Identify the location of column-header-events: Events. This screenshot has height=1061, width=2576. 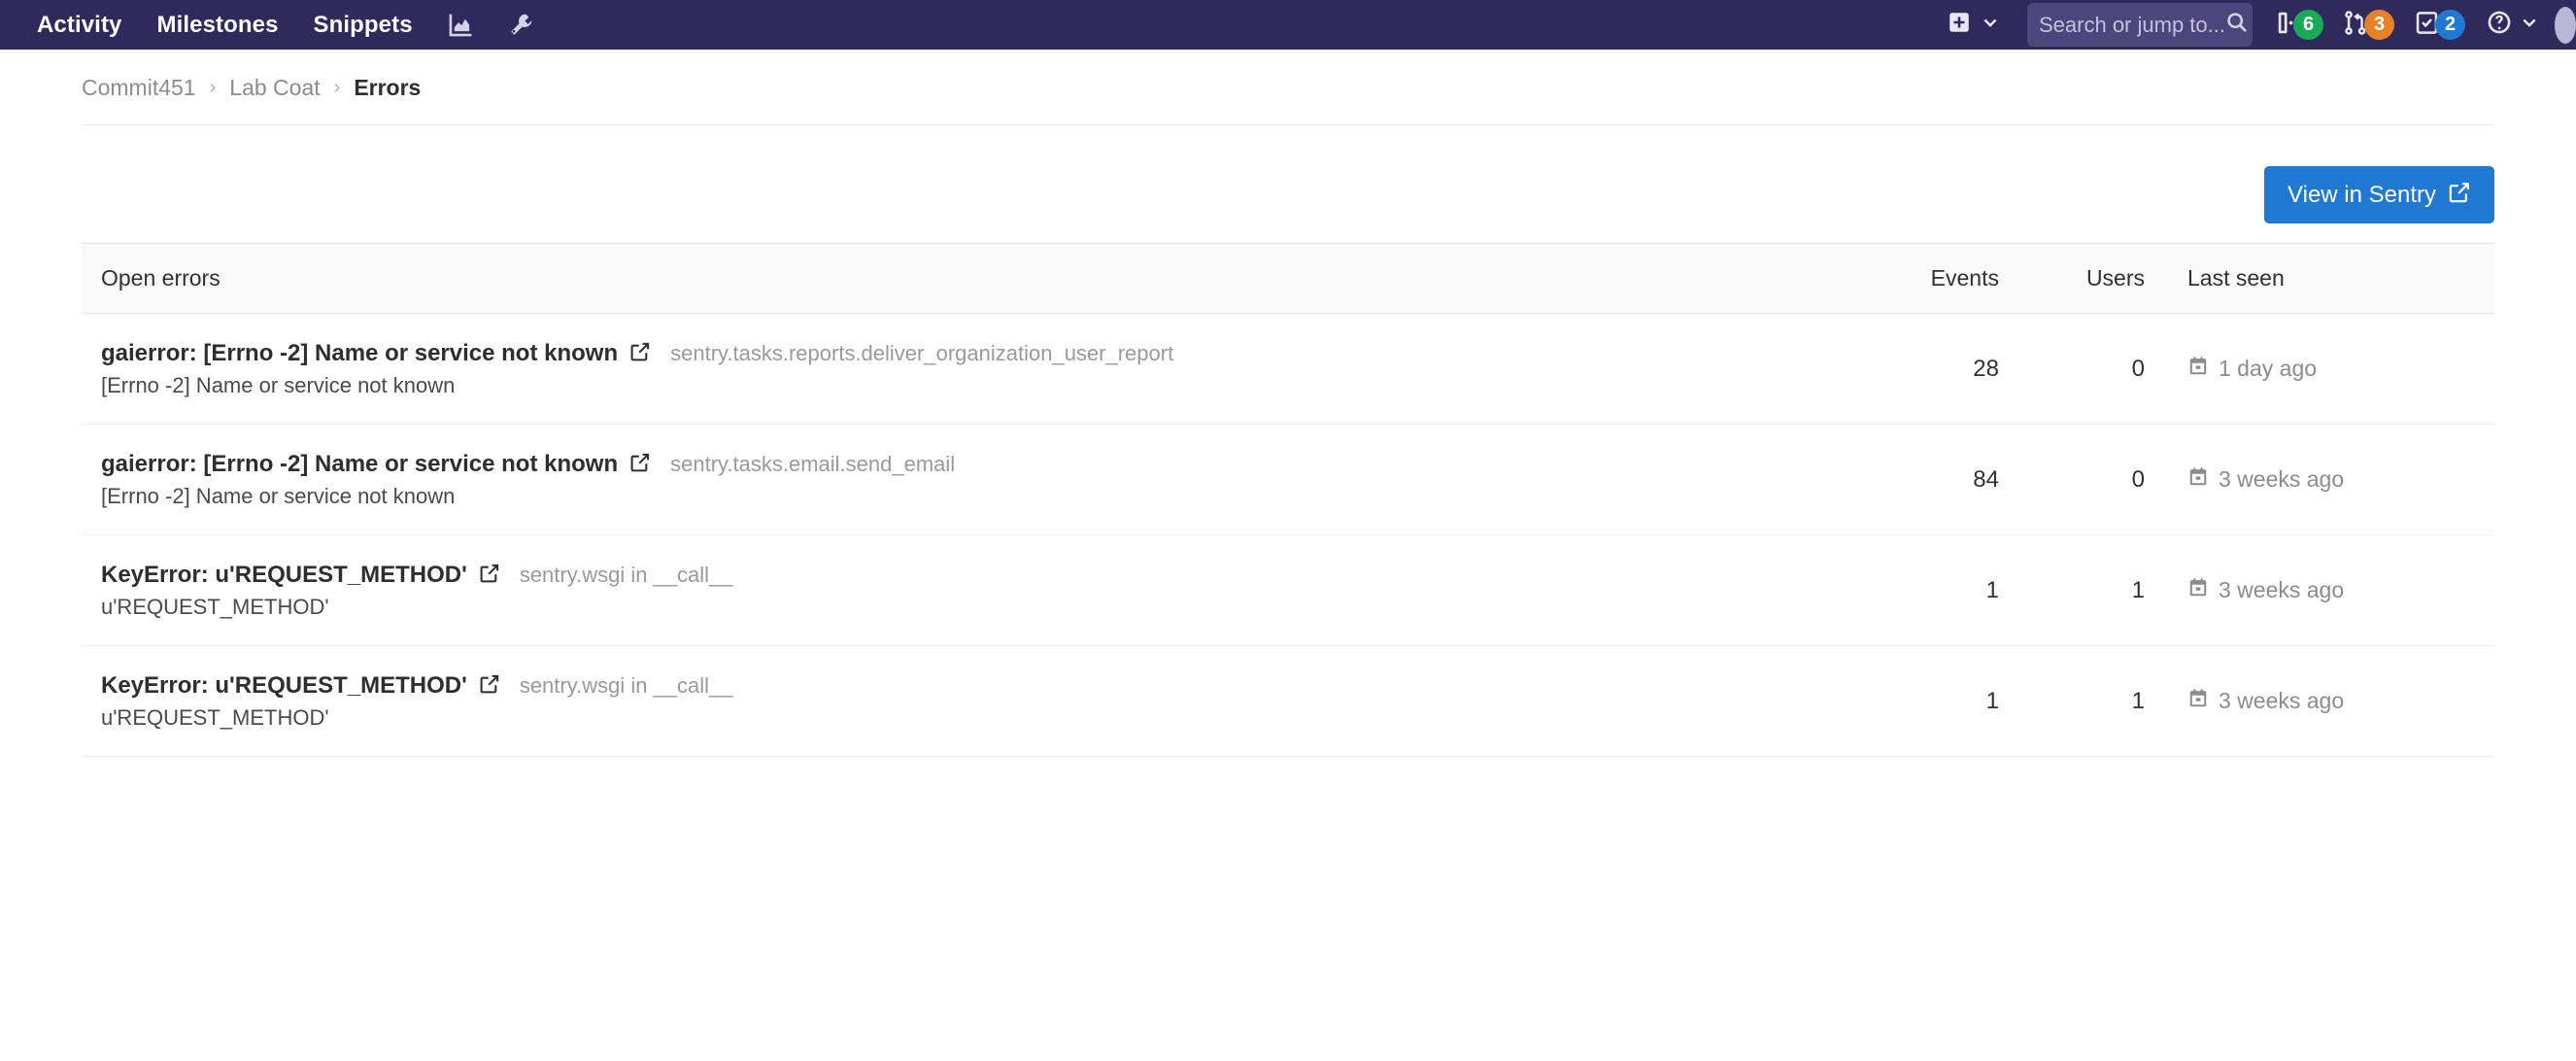
(1926, 278).